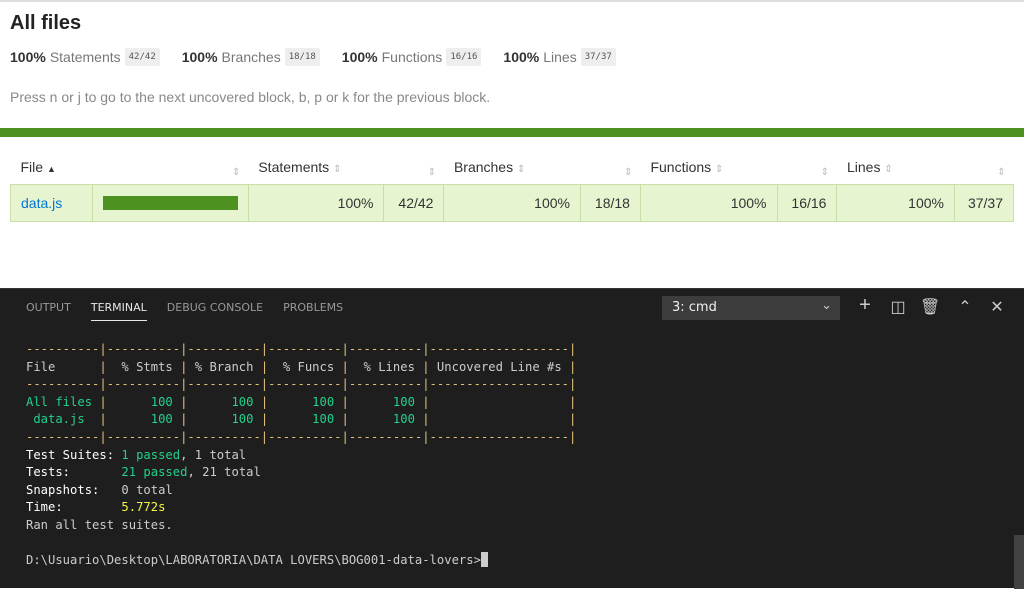 This screenshot has width=1024, height=589. I want to click on col-functions: Functions ⇕, so click(708, 167).